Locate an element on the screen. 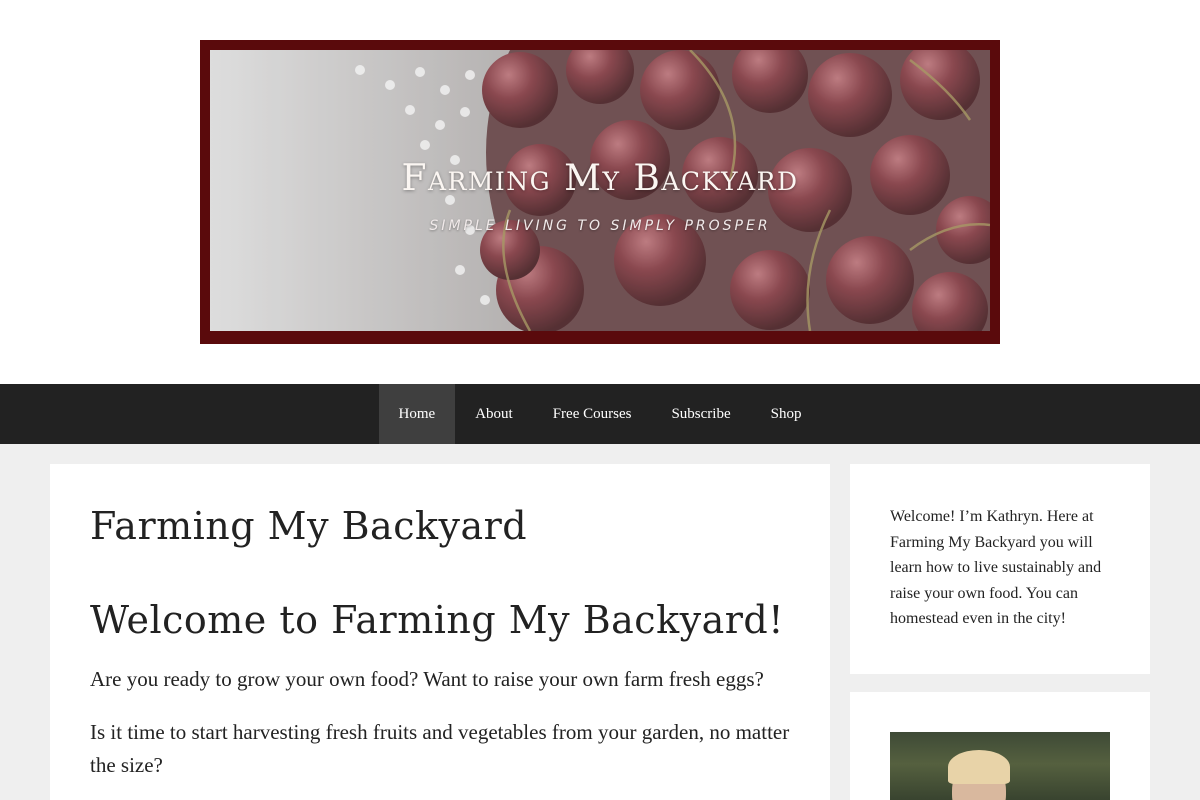 The image size is (1200, 800). nav-item-free-courses: Free Courses is located at coordinates (592, 414).